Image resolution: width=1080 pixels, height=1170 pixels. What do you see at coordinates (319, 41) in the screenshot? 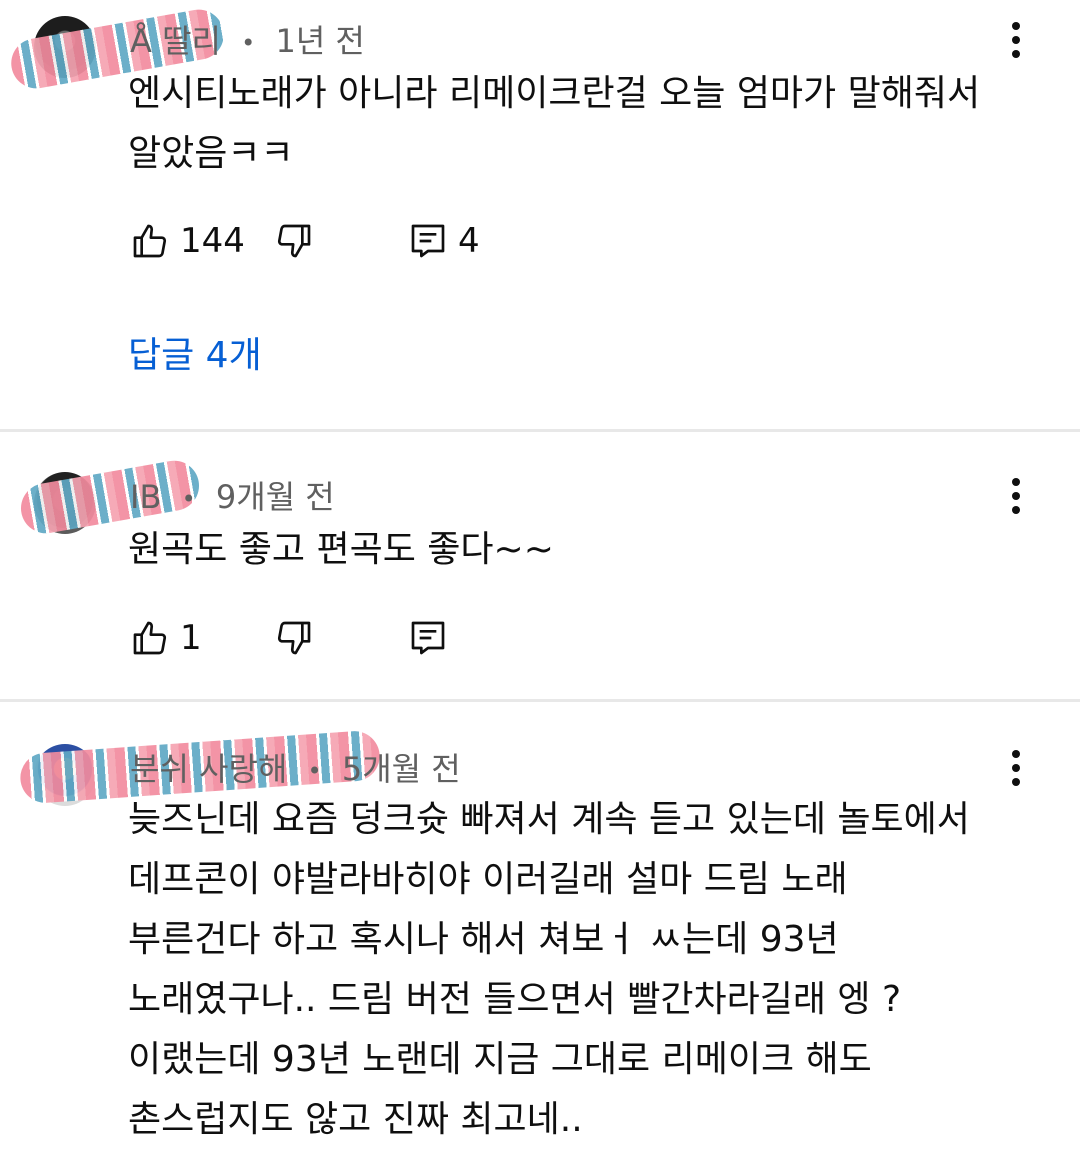
I see `comment-time: 1년 전` at bounding box center [319, 41].